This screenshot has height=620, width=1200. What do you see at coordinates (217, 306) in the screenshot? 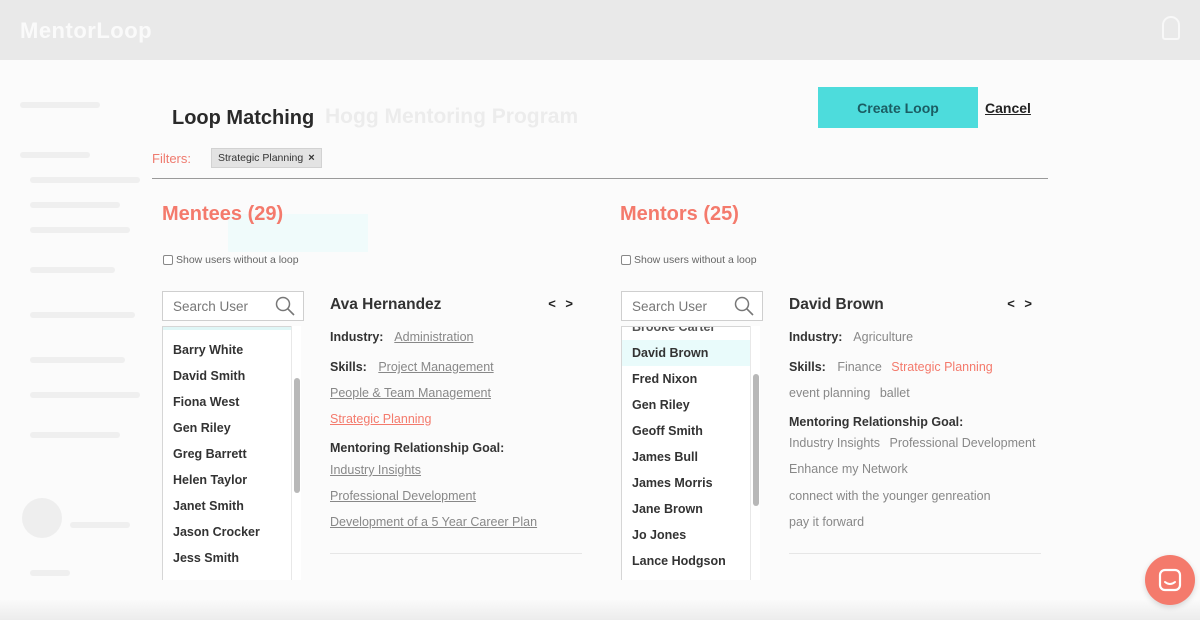
I see `mentee-search-input` at bounding box center [217, 306].